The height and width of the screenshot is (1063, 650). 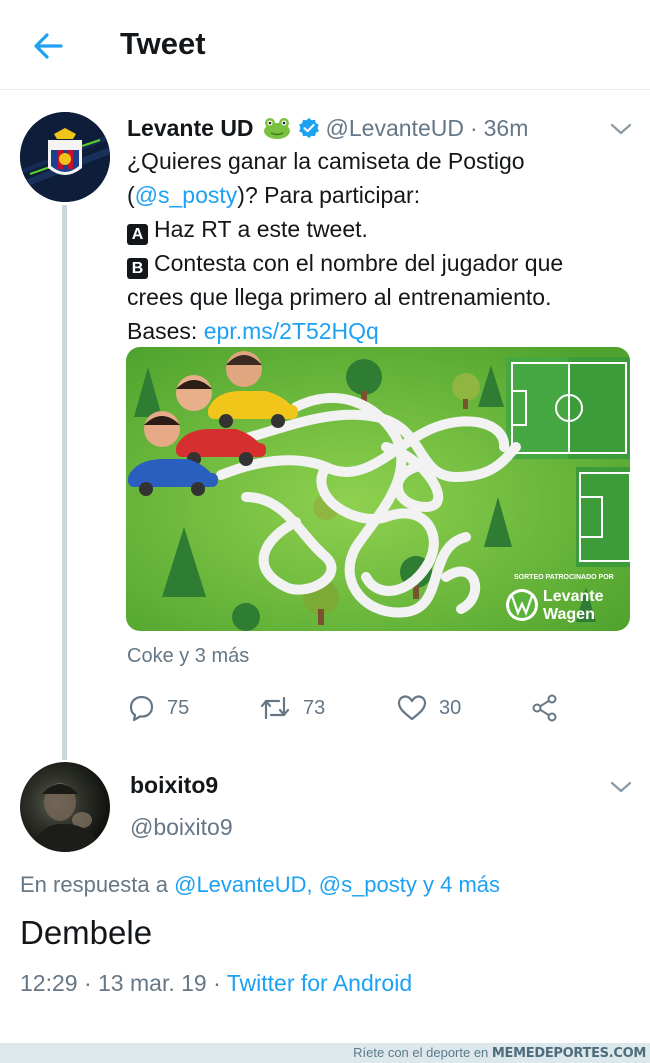 I want to click on boixito-avatar, so click(x=65, y=807).